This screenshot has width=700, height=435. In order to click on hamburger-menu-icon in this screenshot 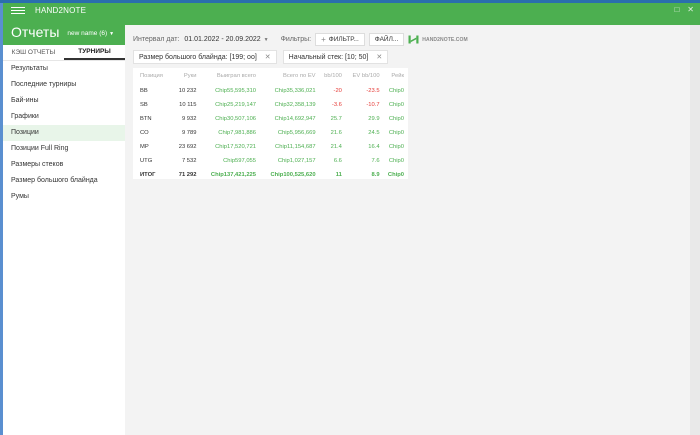, I will do `click(18, 11)`.